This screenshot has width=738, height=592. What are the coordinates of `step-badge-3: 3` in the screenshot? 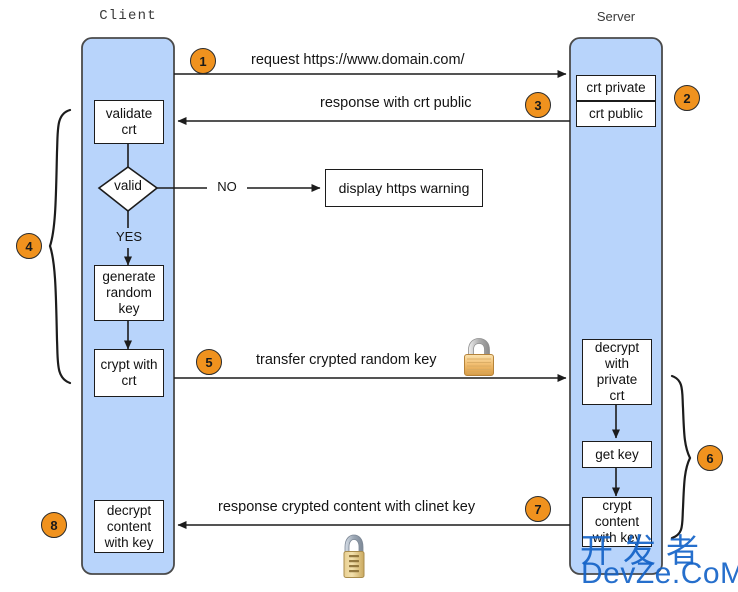 It's located at (538, 105).